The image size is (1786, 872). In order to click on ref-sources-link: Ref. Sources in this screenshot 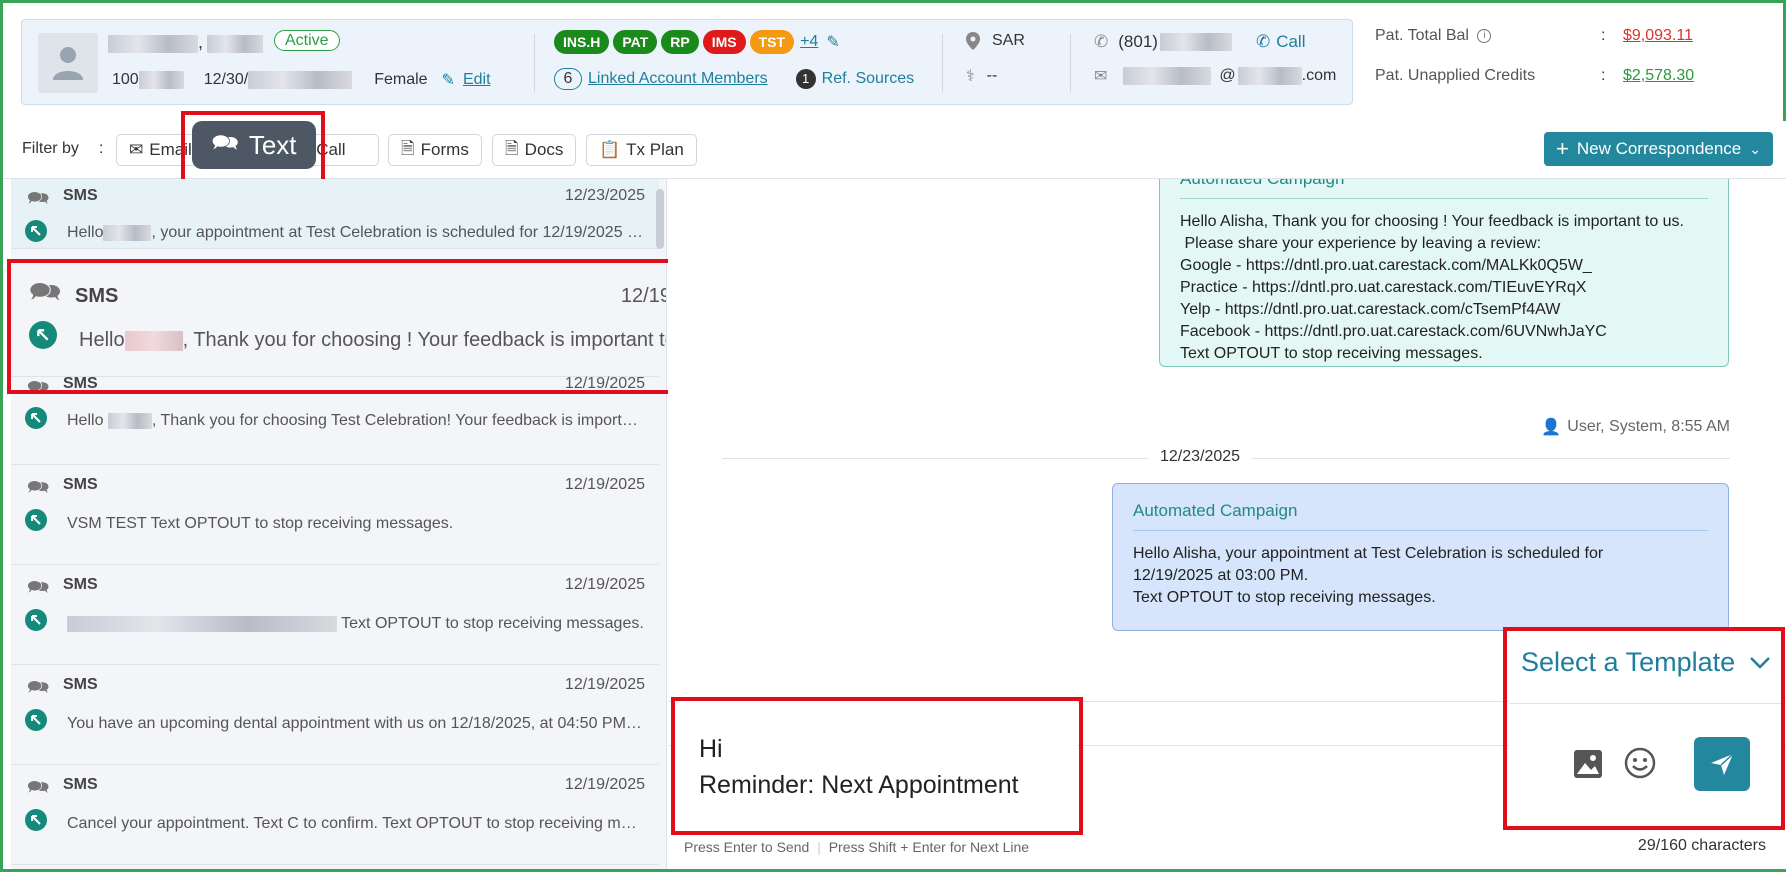, I will do `click(868, 79)`.